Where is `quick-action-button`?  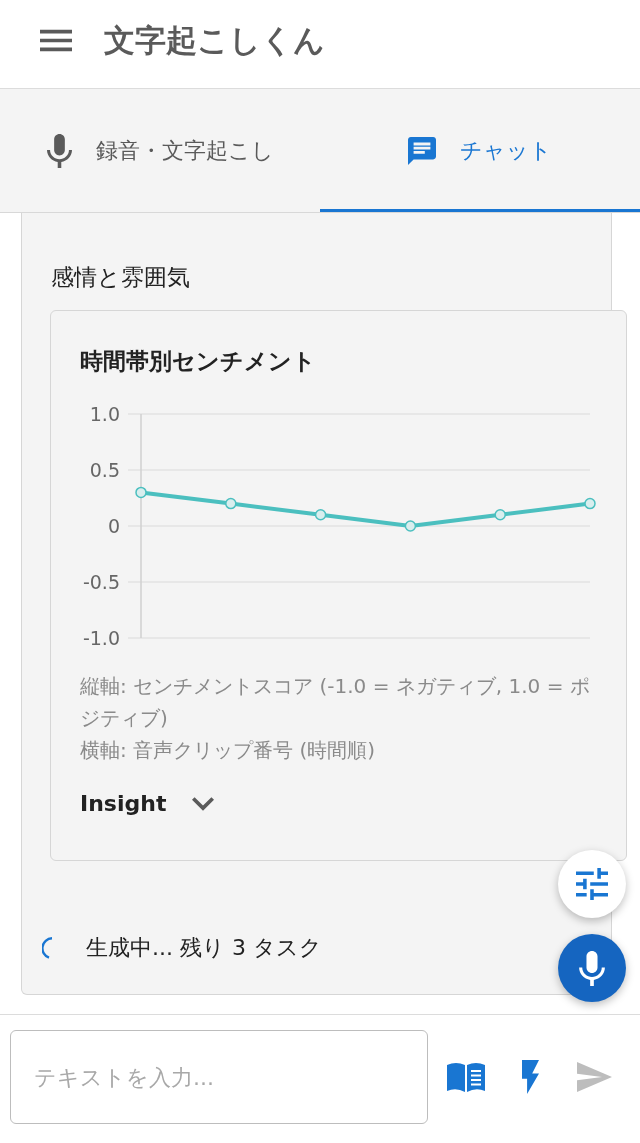
quick-action-button is located at coordinates (530, 1077).